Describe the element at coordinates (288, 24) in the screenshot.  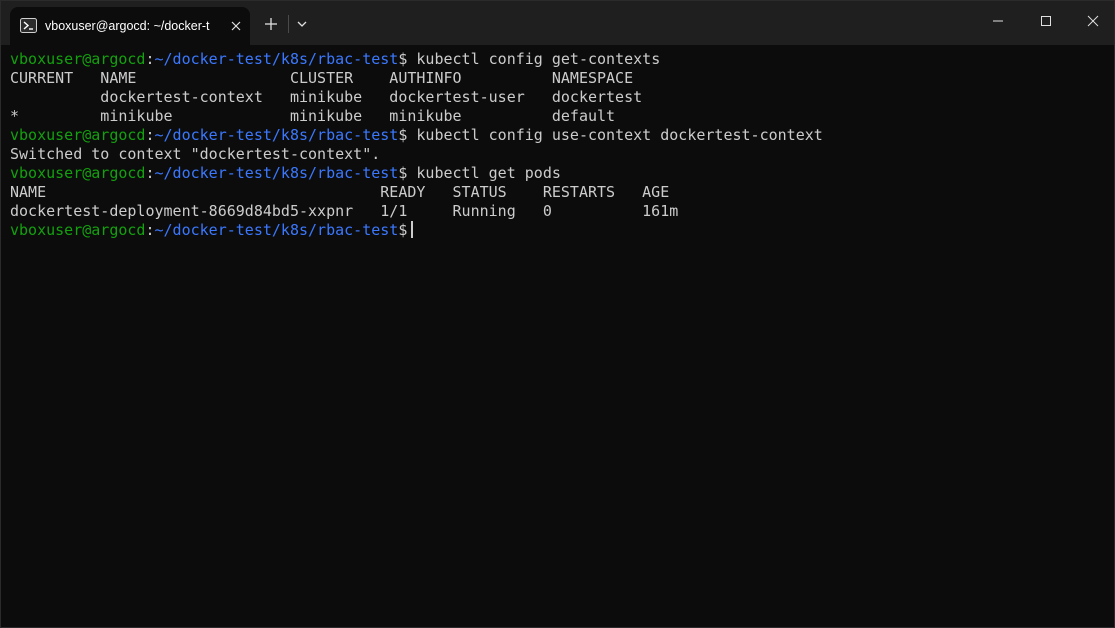
I see `tab-separator` at that location.